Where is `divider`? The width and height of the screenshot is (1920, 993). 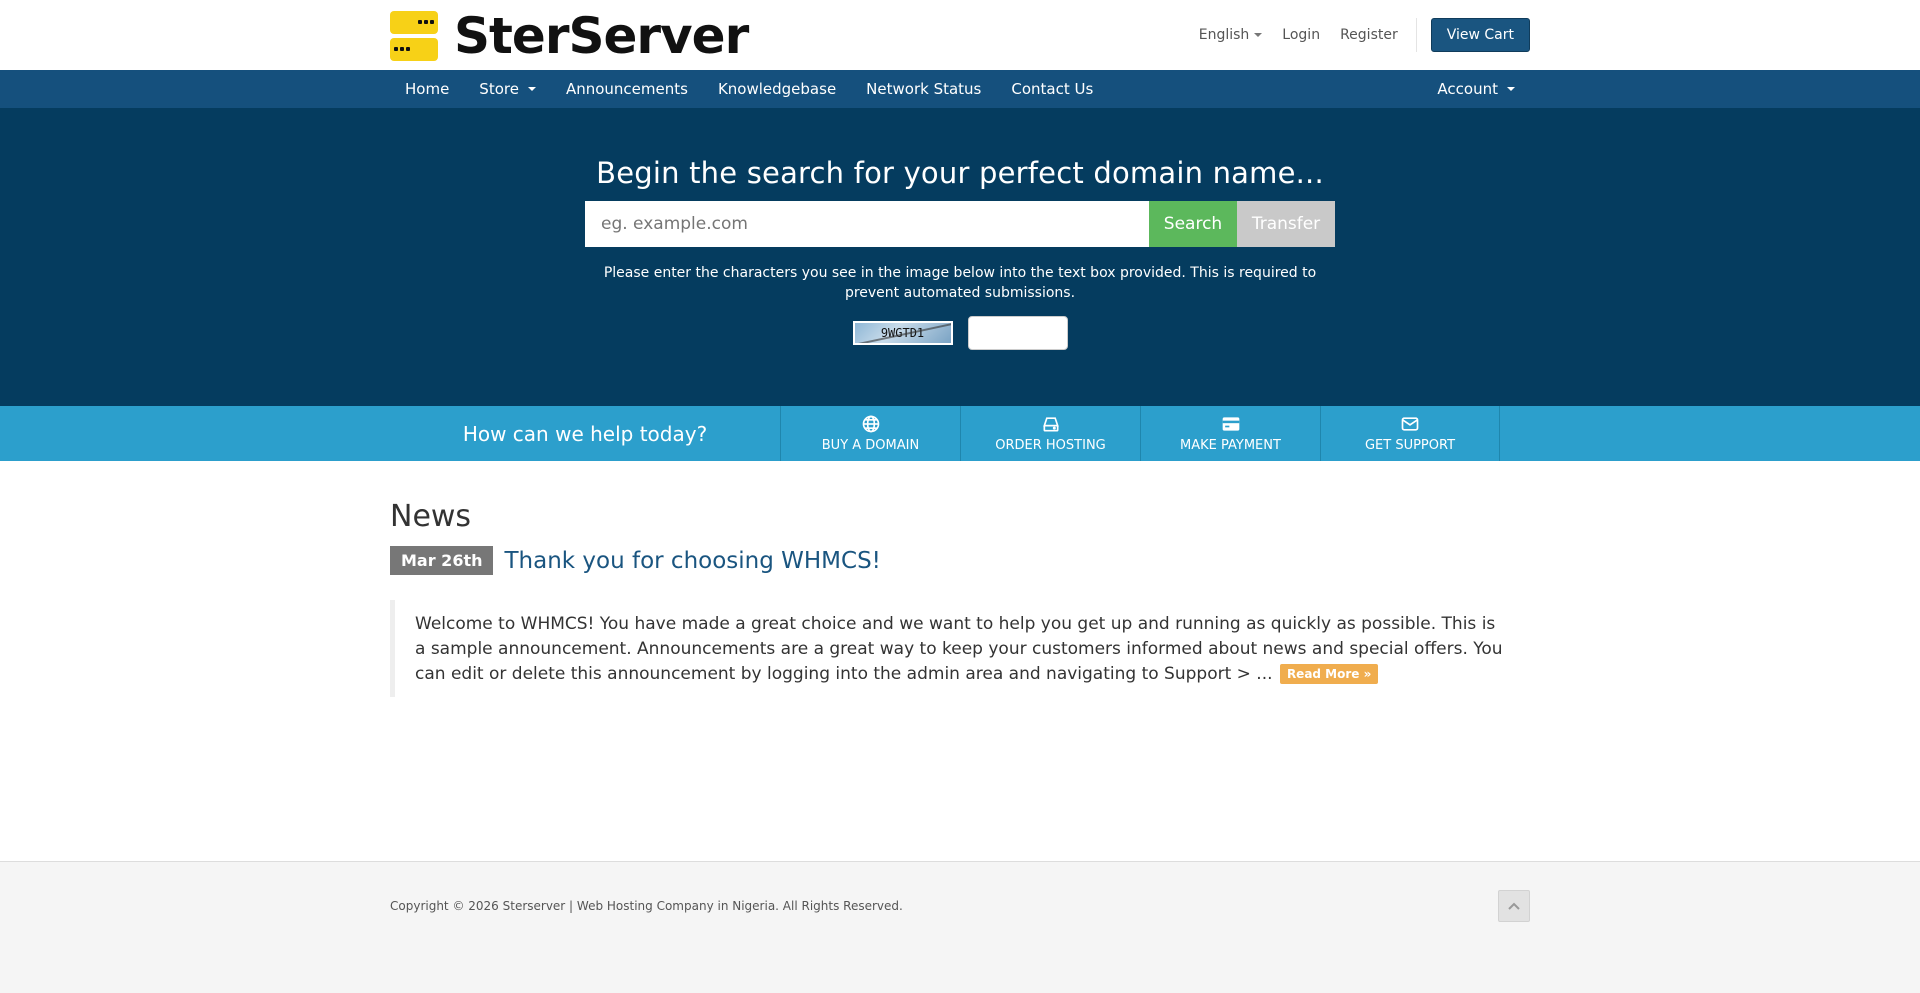
divider is located at coordinates (1416, 35).